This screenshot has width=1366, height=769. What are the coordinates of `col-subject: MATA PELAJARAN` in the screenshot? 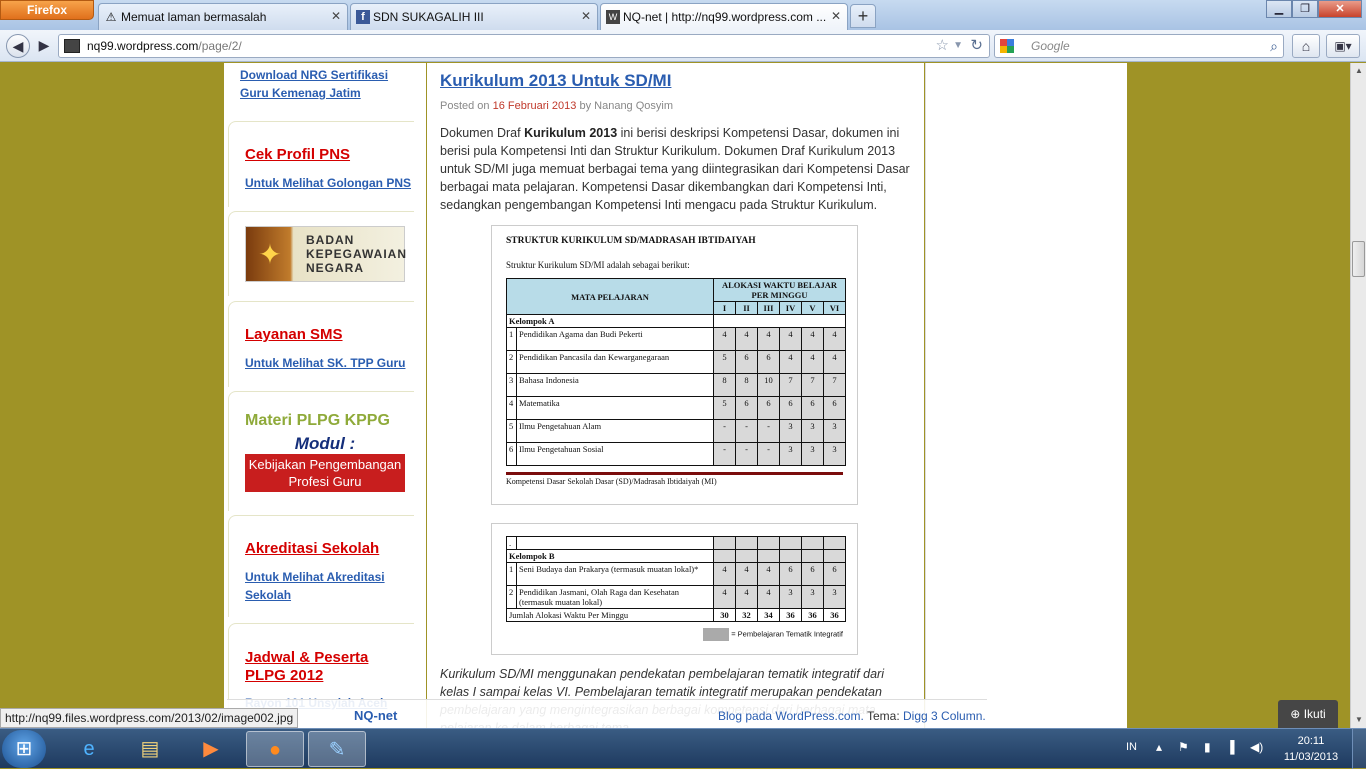 It's located at (610, 296).